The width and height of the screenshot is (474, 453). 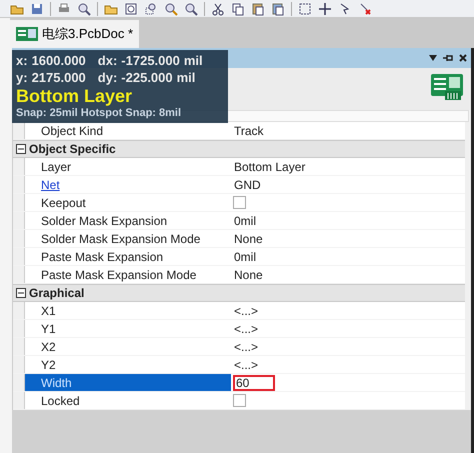 What do you see at coordinates (258, 9) in the screenshot?
I see `paste-icon` at bounding box center [258, 9].